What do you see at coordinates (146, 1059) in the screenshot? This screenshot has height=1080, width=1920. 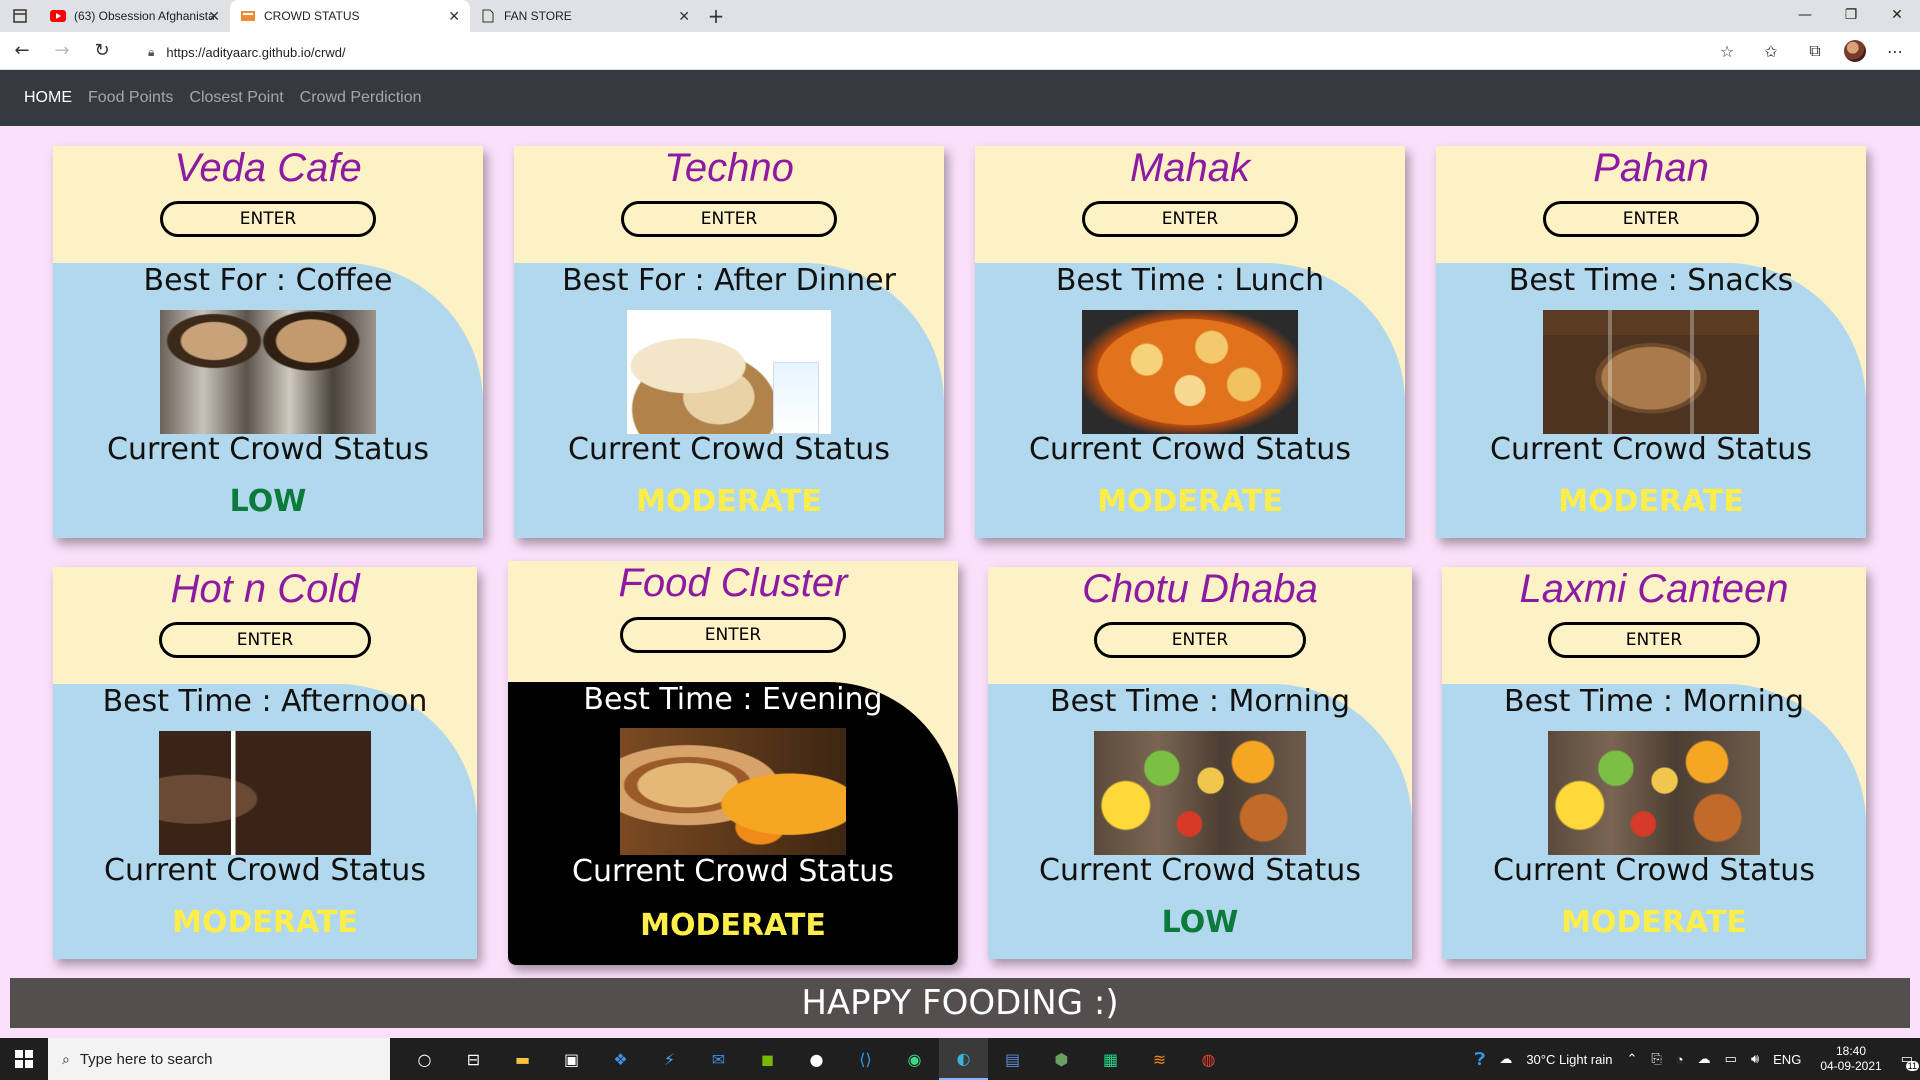 I see `search-placeholder: Type here to search` at bounding box center [146, 1059].